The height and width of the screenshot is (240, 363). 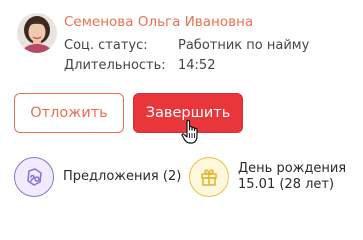 I want to click on offers-item: Предложения (2), so click(x=97, y=177).